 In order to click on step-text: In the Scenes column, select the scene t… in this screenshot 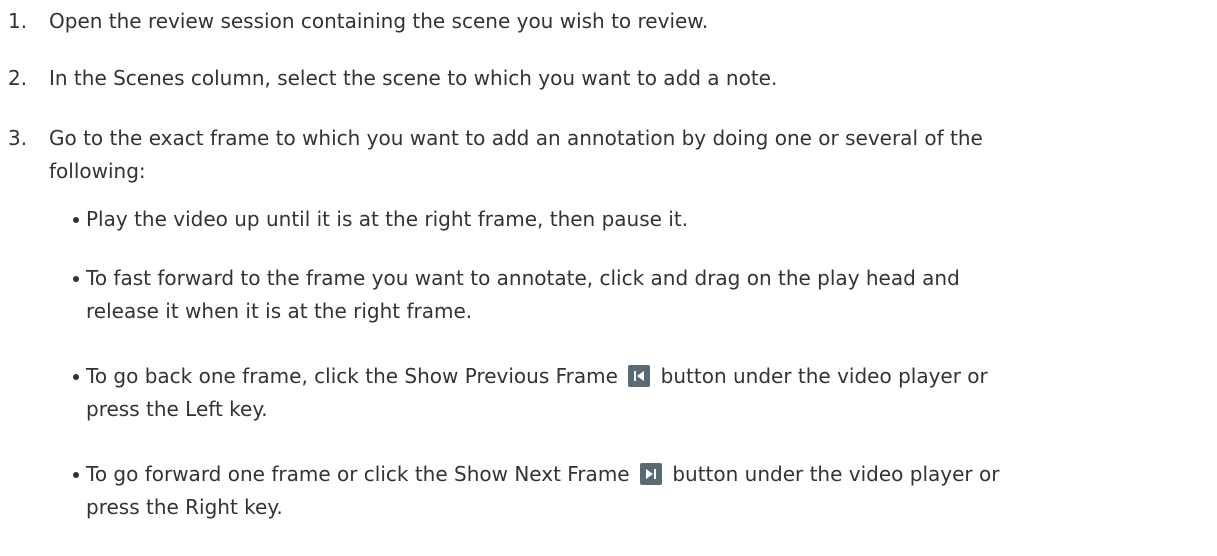, I will do `click(413, 78)`.